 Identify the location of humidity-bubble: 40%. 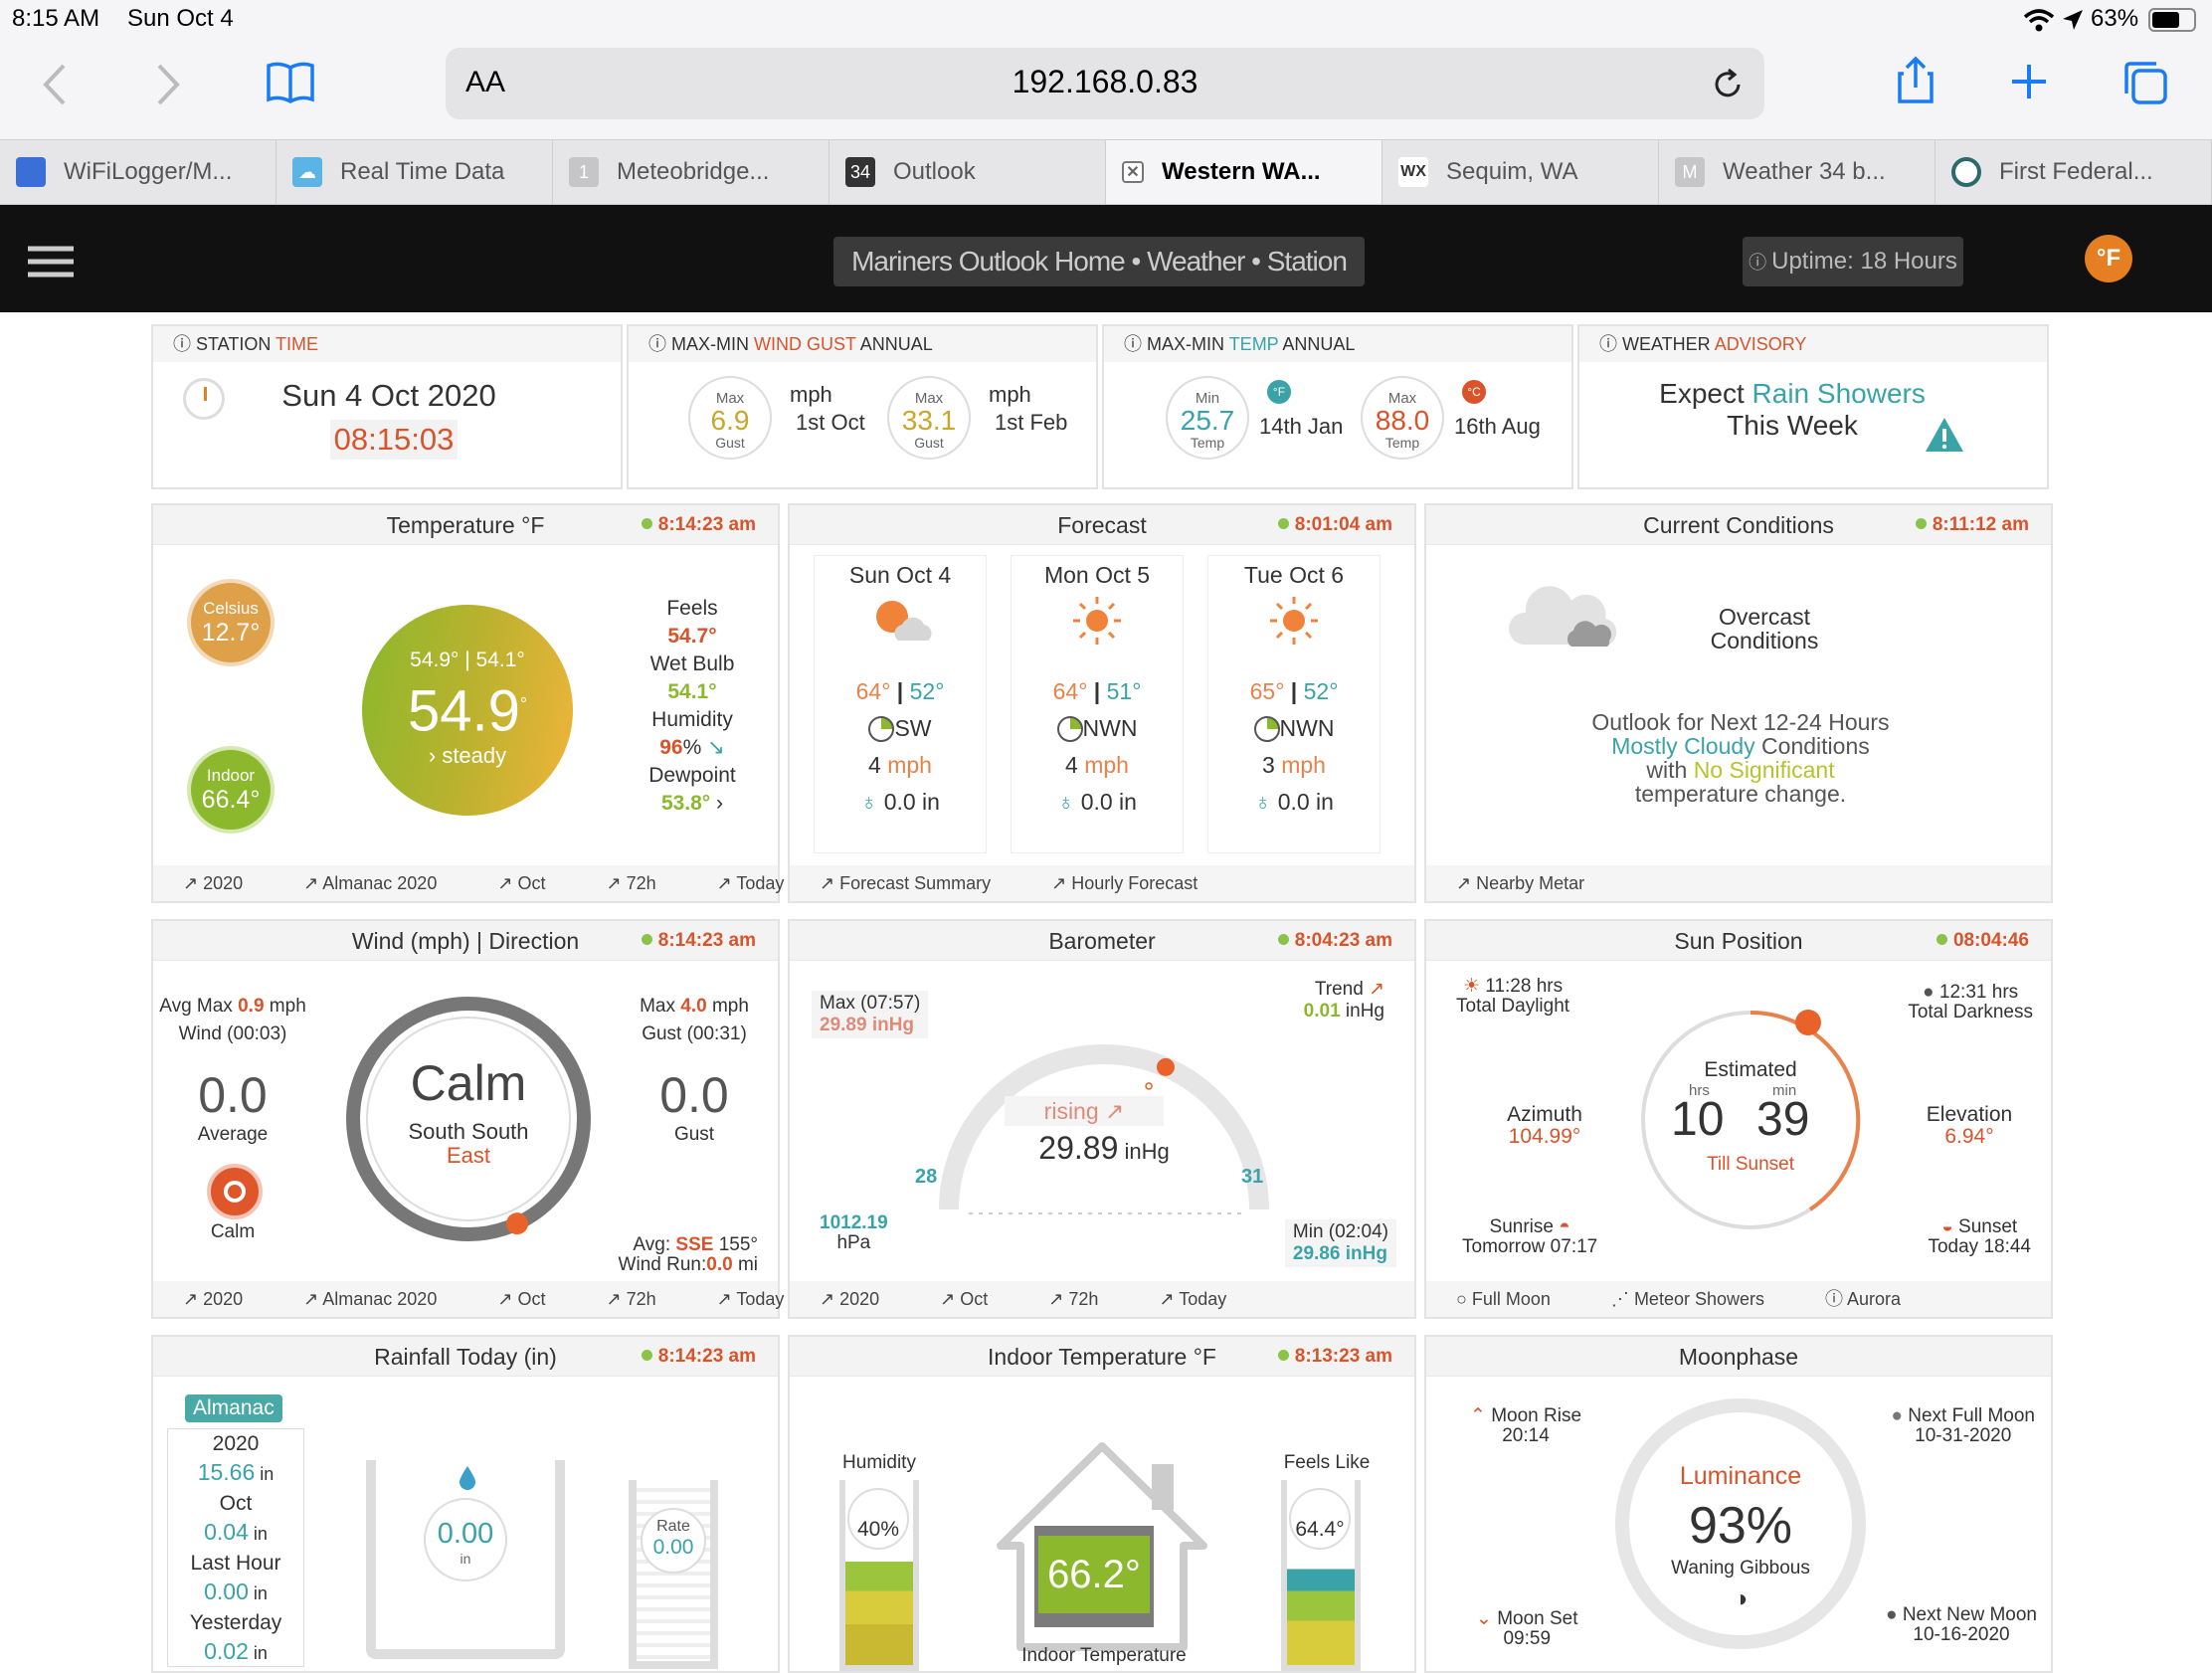
(878, 1519).